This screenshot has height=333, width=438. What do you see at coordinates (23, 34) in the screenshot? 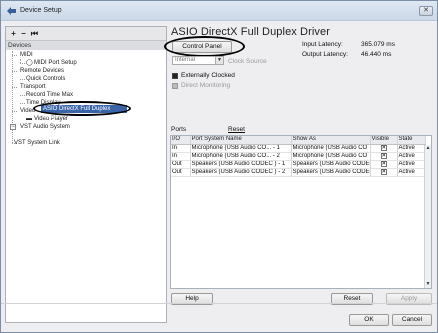
I see `remove-device-button: −` at bounding box center [23, 34].